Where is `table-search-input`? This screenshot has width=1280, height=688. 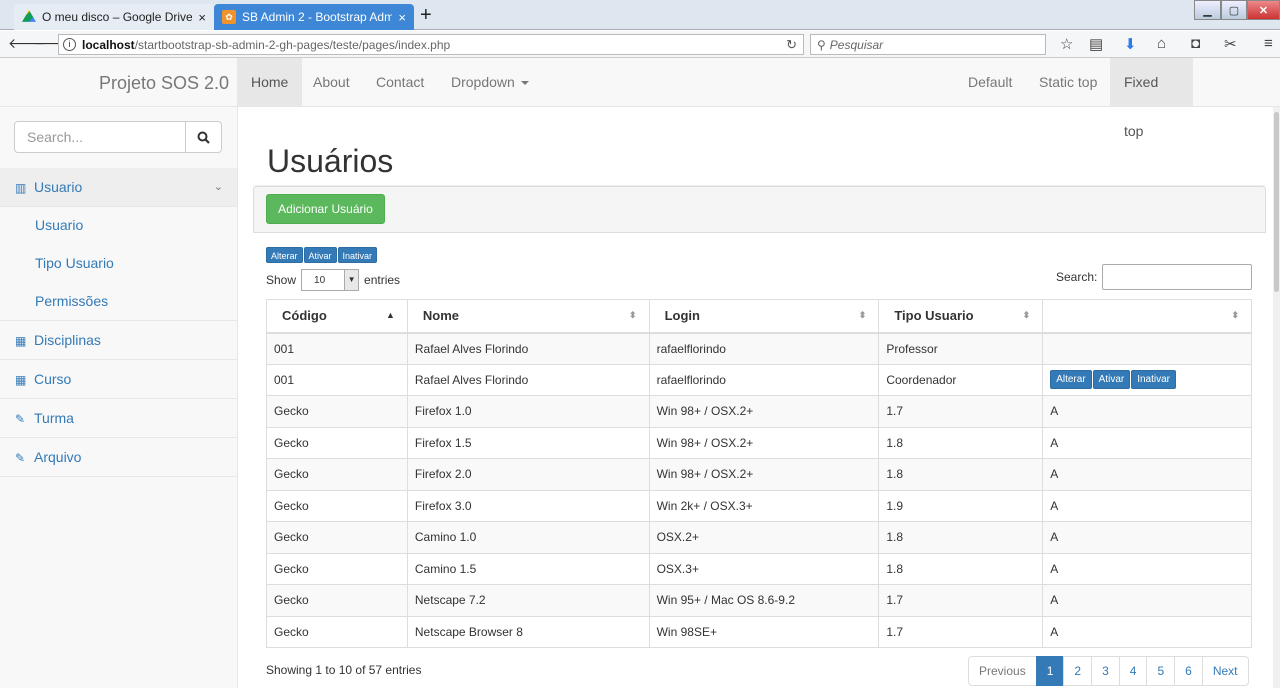
table-search-input is located at coordinates (1177, 277).